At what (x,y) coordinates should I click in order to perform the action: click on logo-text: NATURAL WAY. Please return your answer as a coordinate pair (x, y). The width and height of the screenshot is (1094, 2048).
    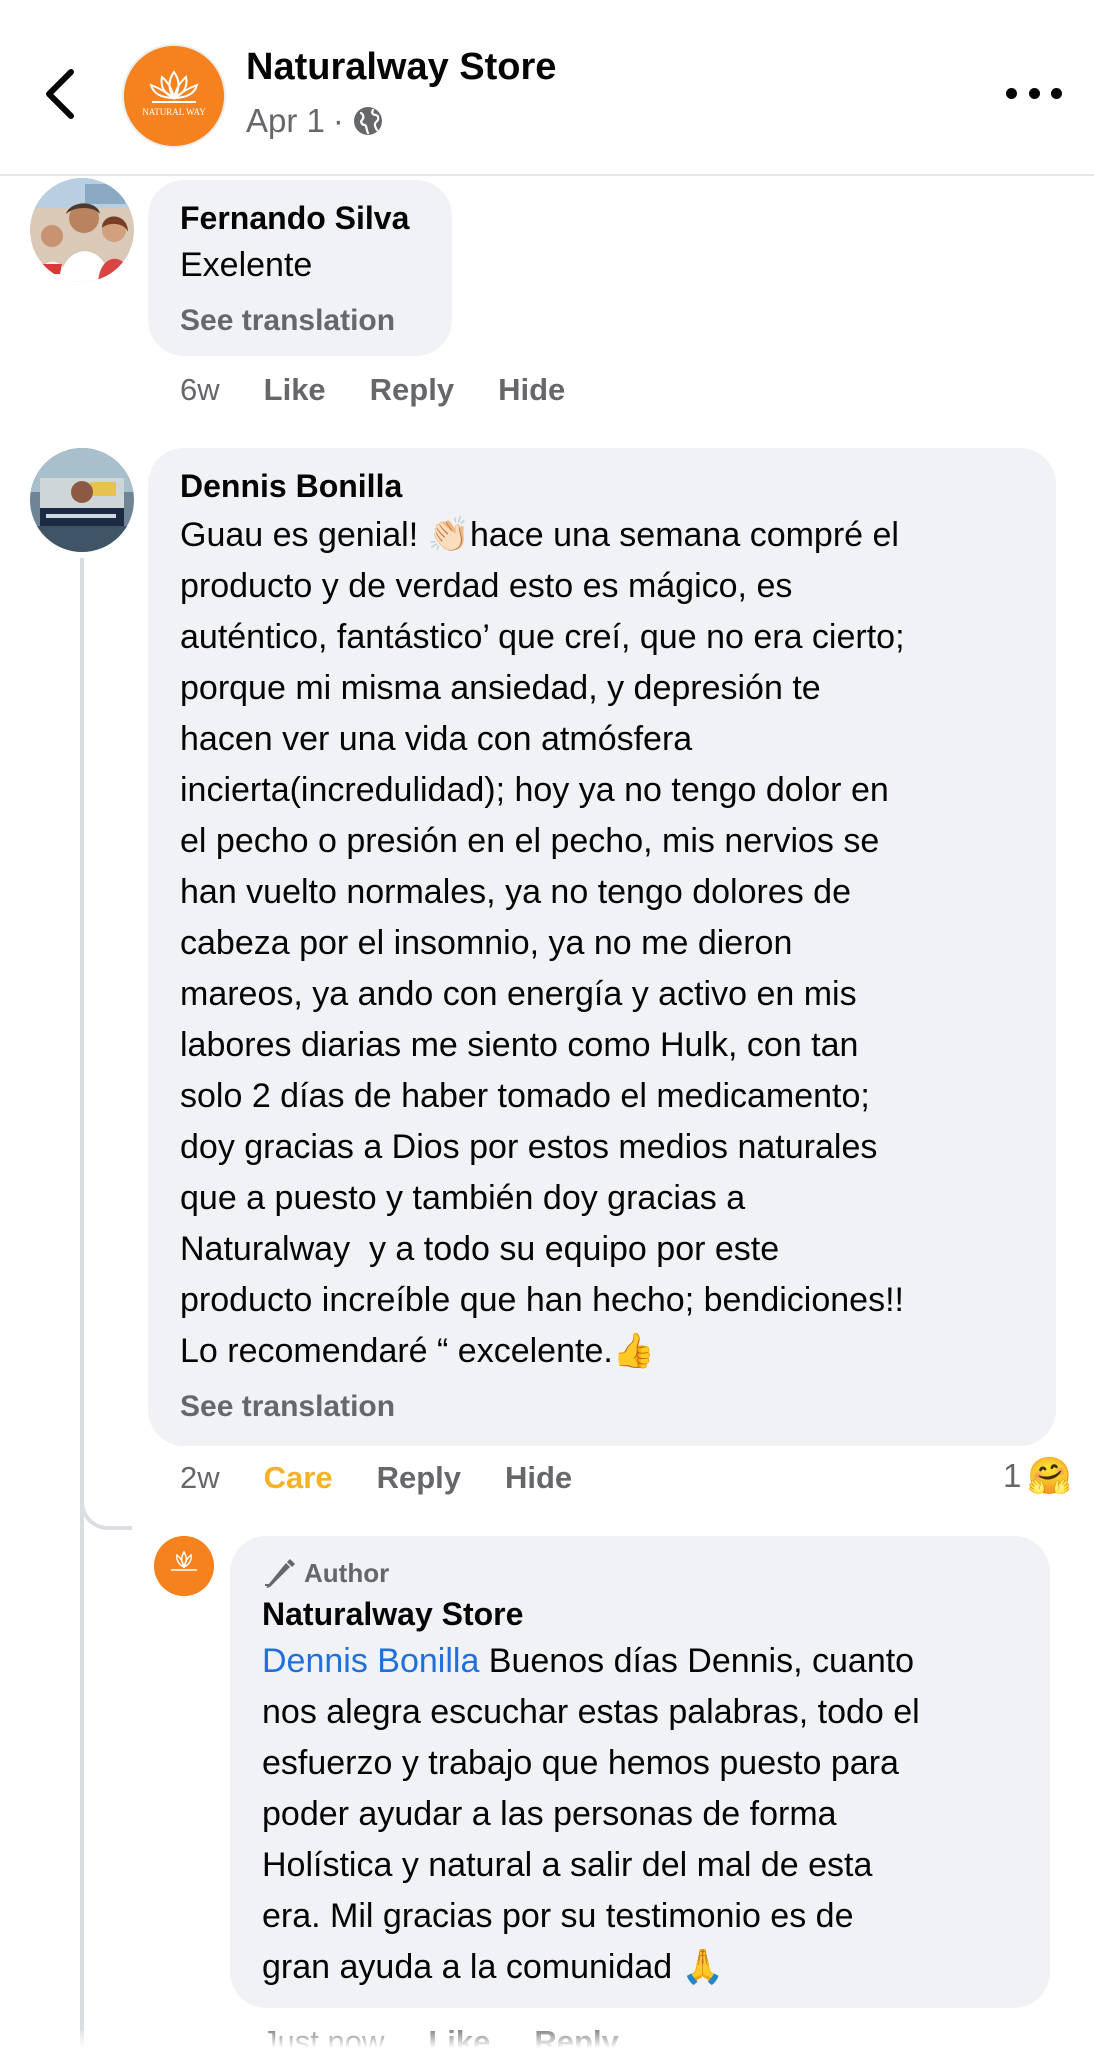
    Looking at the image, I should click on (174, 112).